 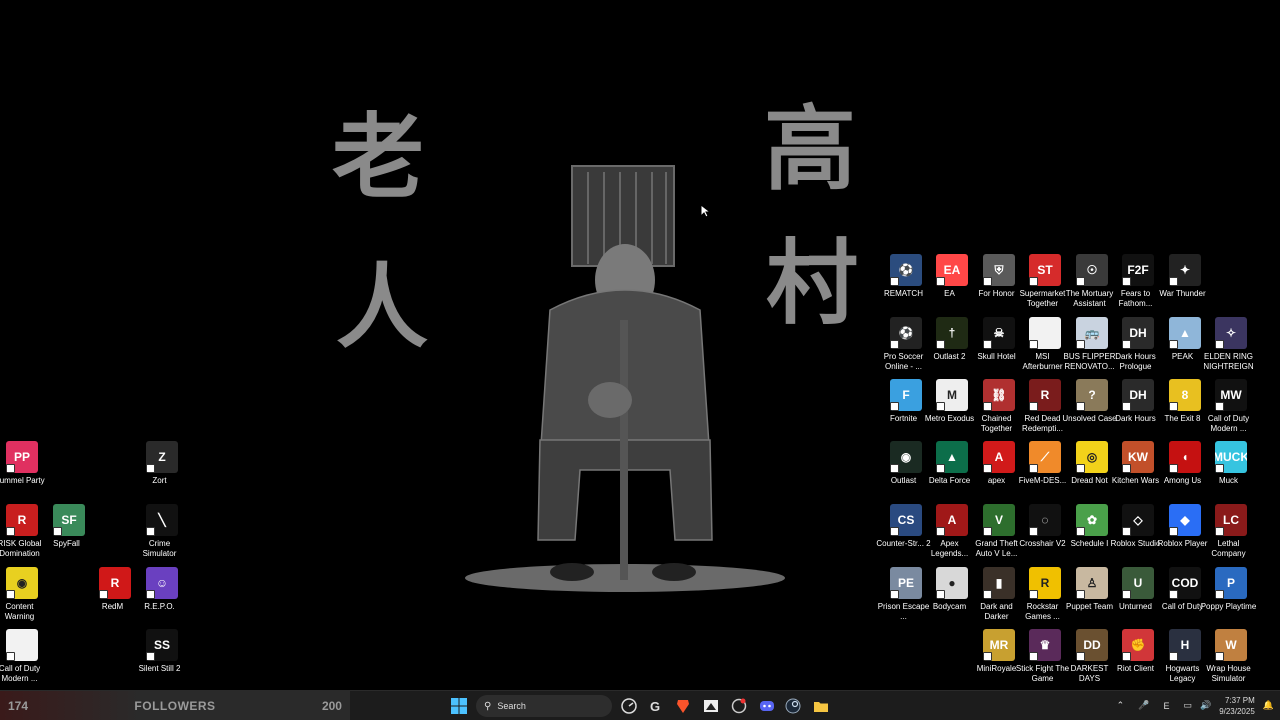 I want to click on overlay-app-icon, so click(x=739, y=706).